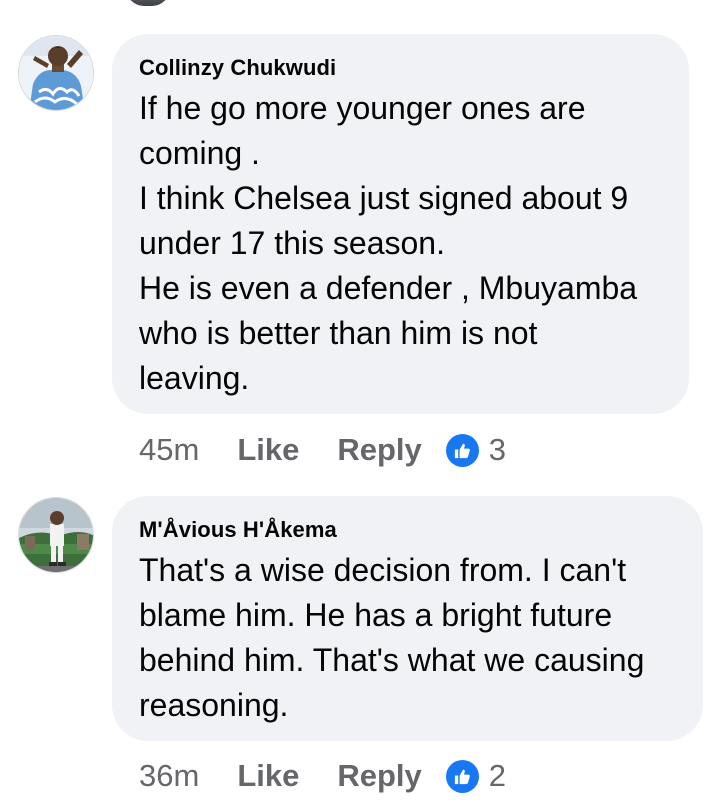 The width and height of the screenshot is (720, 809). Describe the element at coordinates (194, 378) in the screenshot. I see `comment-text-line: leaving.` at that location.